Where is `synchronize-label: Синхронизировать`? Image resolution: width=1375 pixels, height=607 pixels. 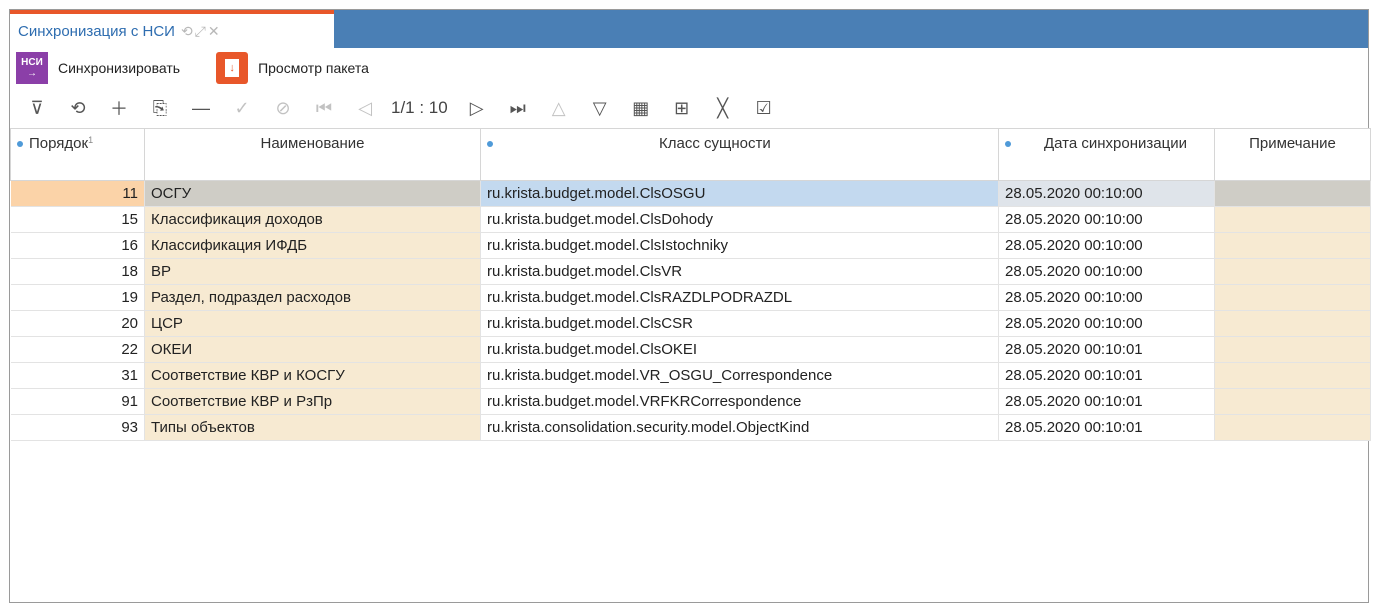 synchronize-label: Синхронизировать is located at coordinates (119, 68).